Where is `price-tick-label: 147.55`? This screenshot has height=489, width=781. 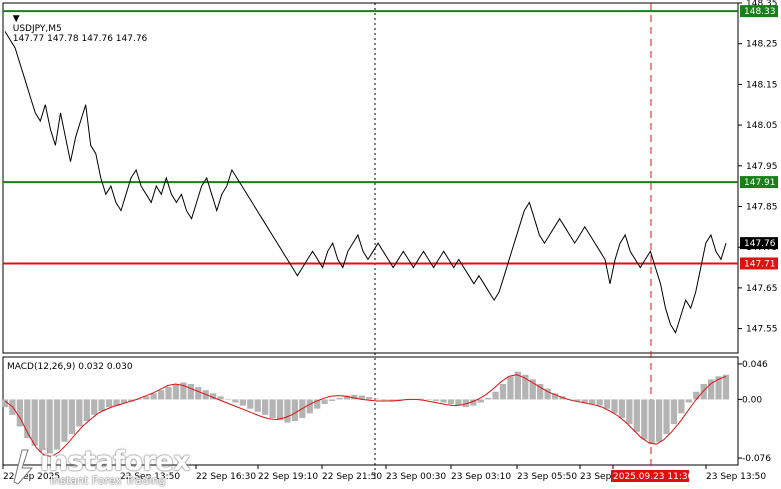
price-tick-label: 147.55 is located at coordinates (762, 330).